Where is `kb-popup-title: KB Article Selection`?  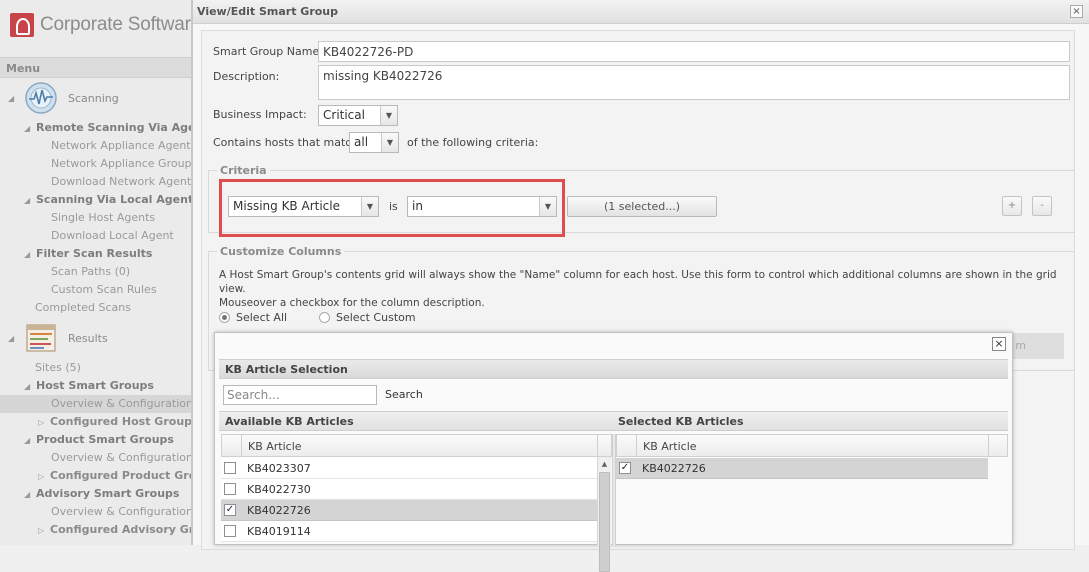 kb-popup-title: KB Article Selection is located at coordinates (613, 369).